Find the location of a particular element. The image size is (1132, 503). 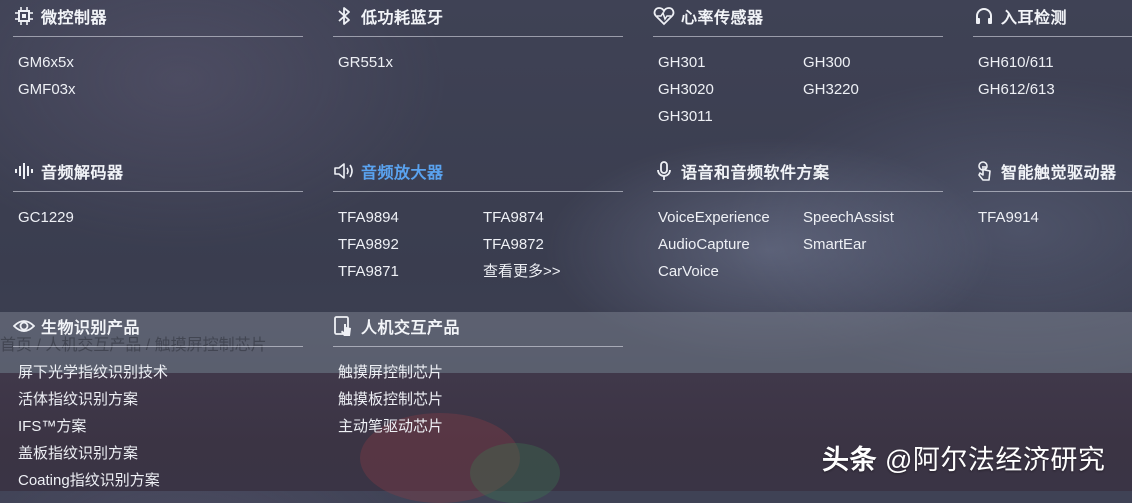

bluetooth-icon is located at coordinates (344, 16).